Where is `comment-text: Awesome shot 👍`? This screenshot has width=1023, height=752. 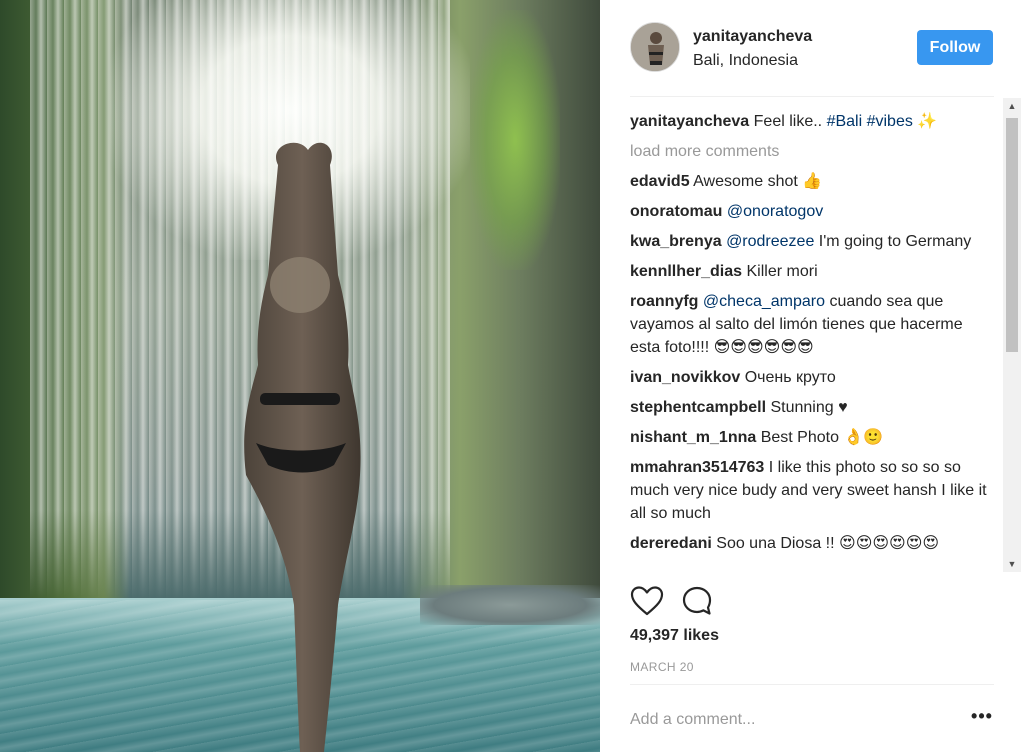
comment-text: Awesome shot 👍 is located at coordinates (758, 181).